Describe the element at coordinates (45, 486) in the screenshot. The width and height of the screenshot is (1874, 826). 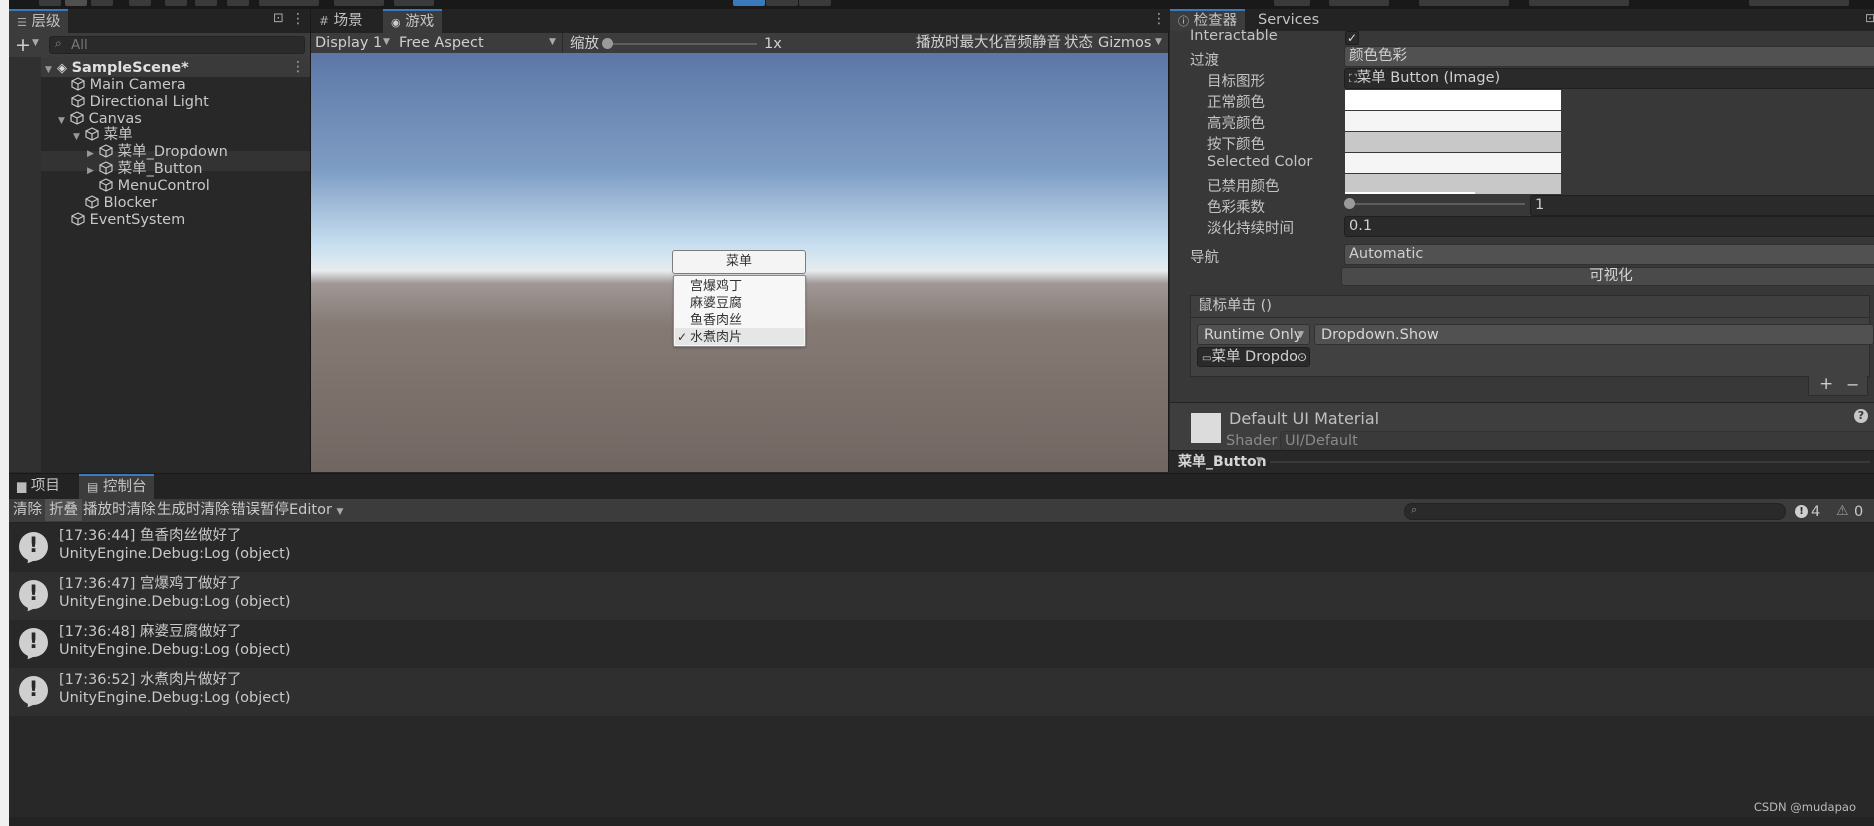
I see `tab-project-label: 项目` at that location.